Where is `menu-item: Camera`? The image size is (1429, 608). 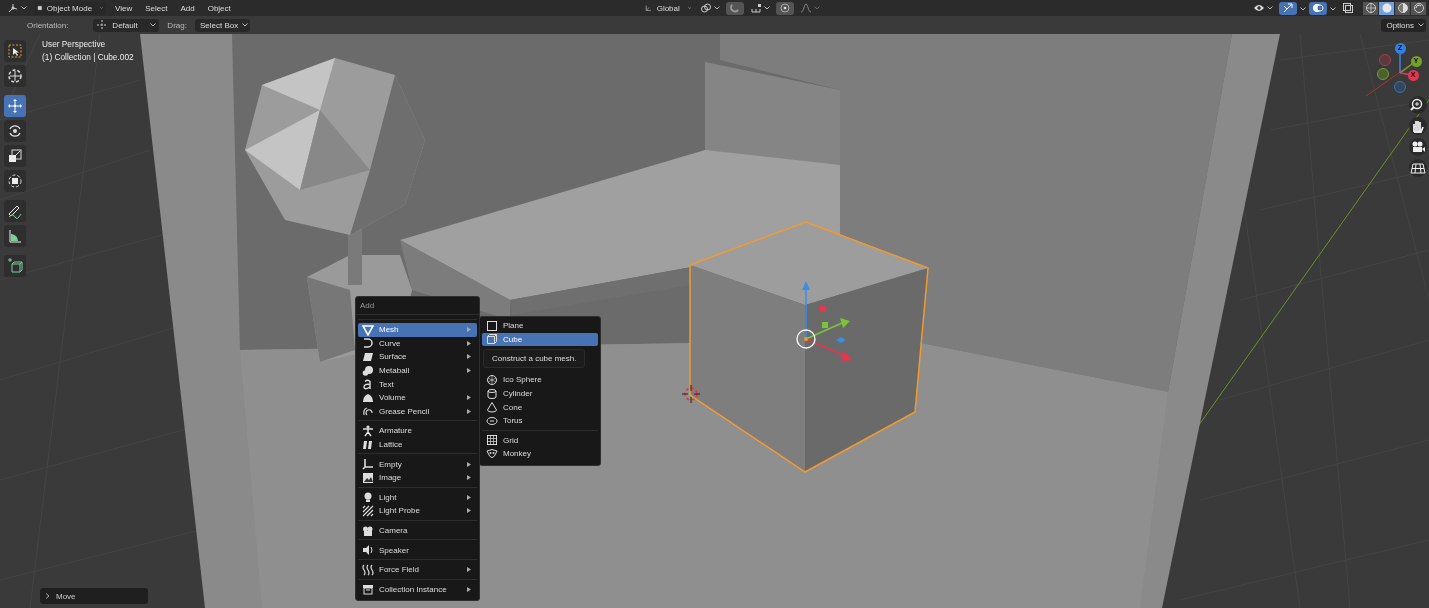 menu-item: Camera is located at coordinates (417, 530).